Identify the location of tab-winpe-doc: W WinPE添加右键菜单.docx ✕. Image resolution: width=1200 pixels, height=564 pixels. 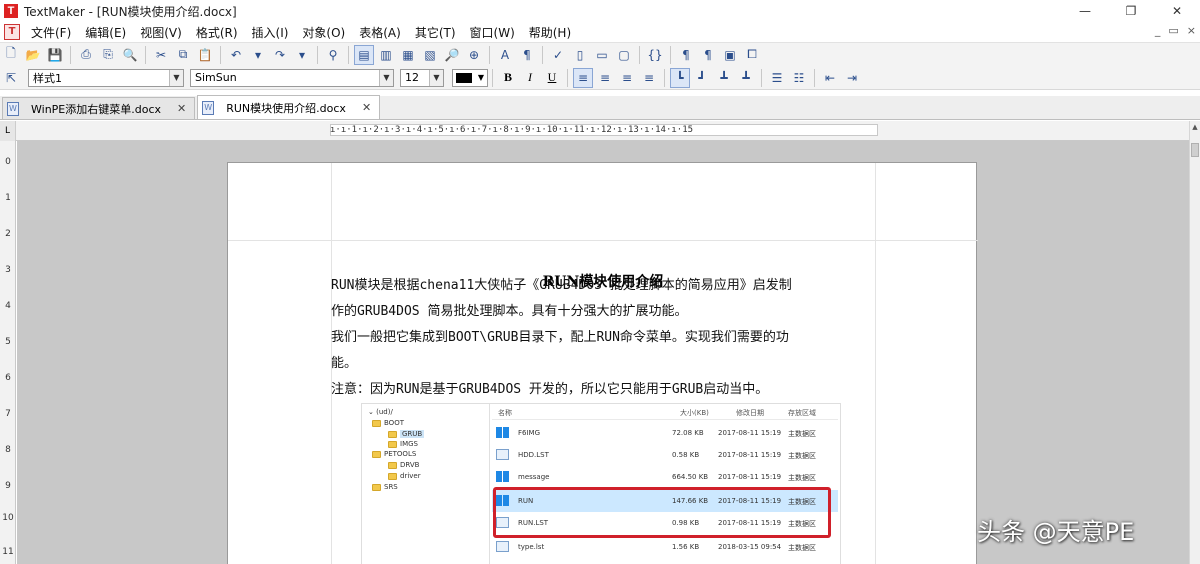
(99, 108).